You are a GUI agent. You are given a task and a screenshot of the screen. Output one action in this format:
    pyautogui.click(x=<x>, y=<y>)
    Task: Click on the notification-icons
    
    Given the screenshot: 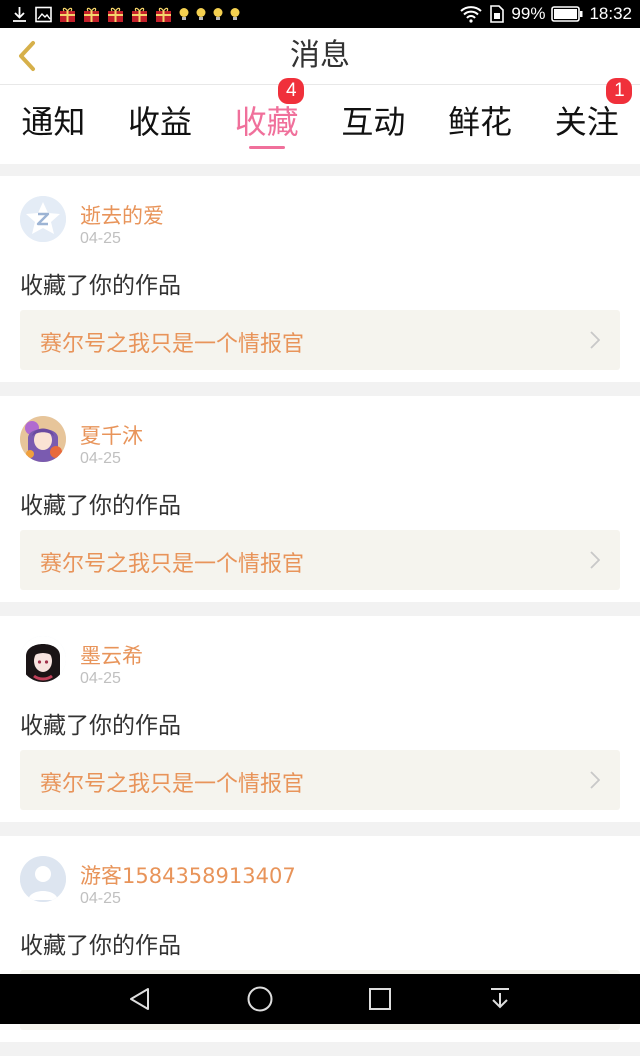 What is the action you would take?
    pyautogui.click(x=229, y=14)
    